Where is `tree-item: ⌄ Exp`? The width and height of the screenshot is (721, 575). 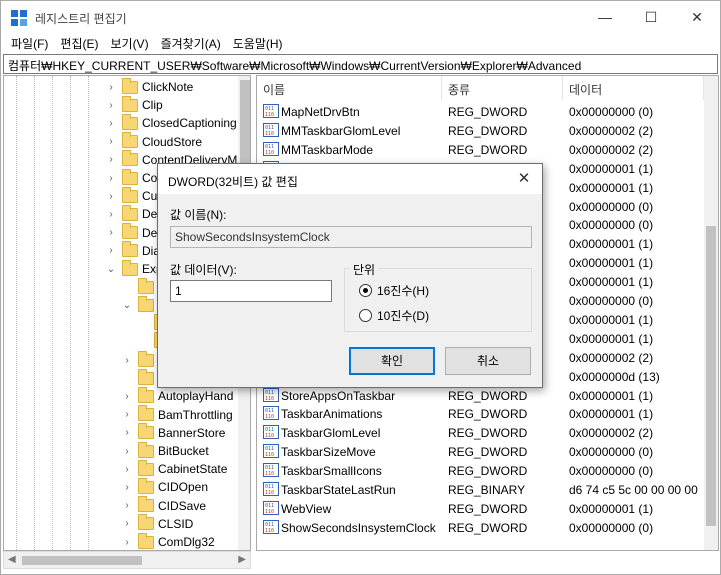 tree-item: ⌄ Exp is located at coordinates (134, 268).